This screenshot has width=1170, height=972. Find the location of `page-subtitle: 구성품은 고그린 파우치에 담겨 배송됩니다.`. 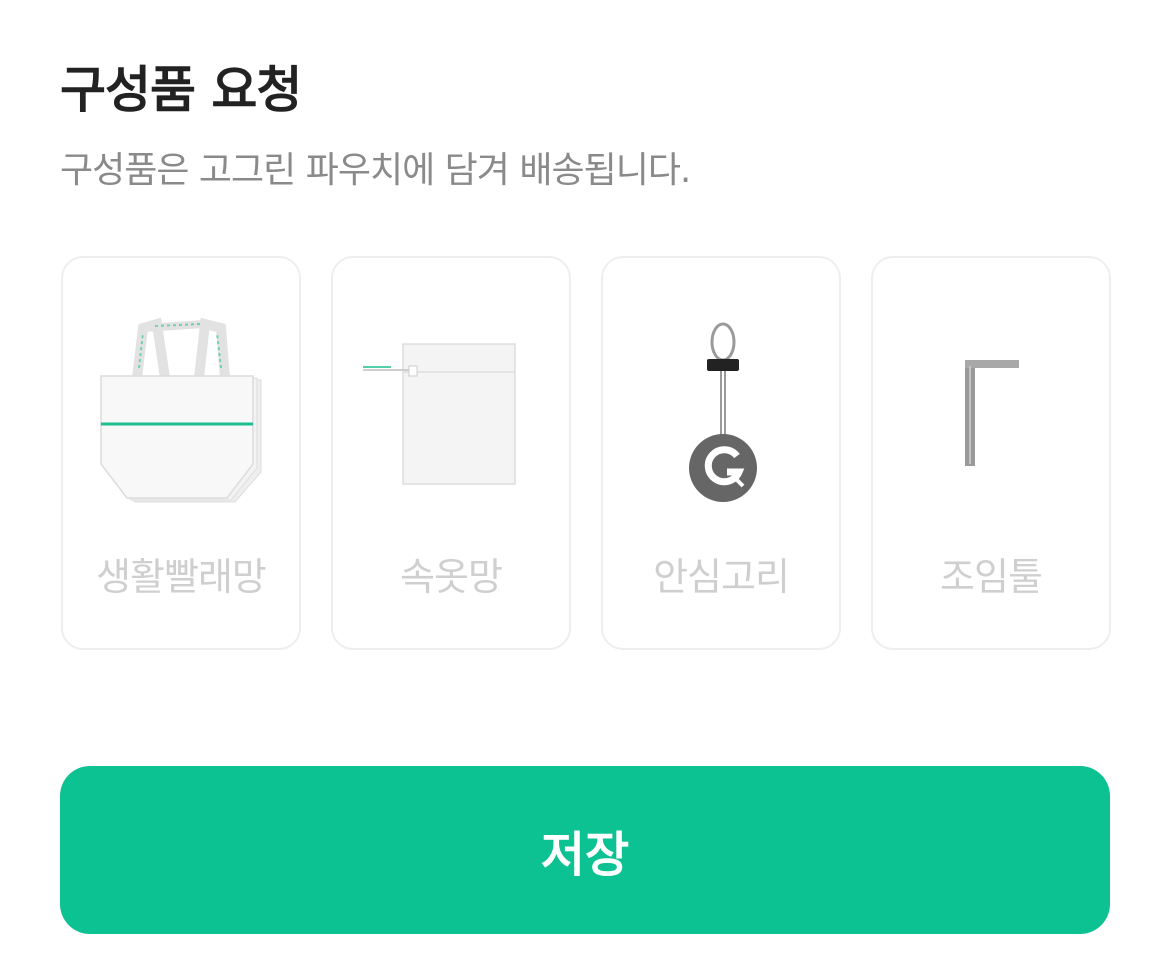

page-subtitle: 구성품은 고그린 파우치에 담겨 배송됩니다. is located at coordinates (375, 170).